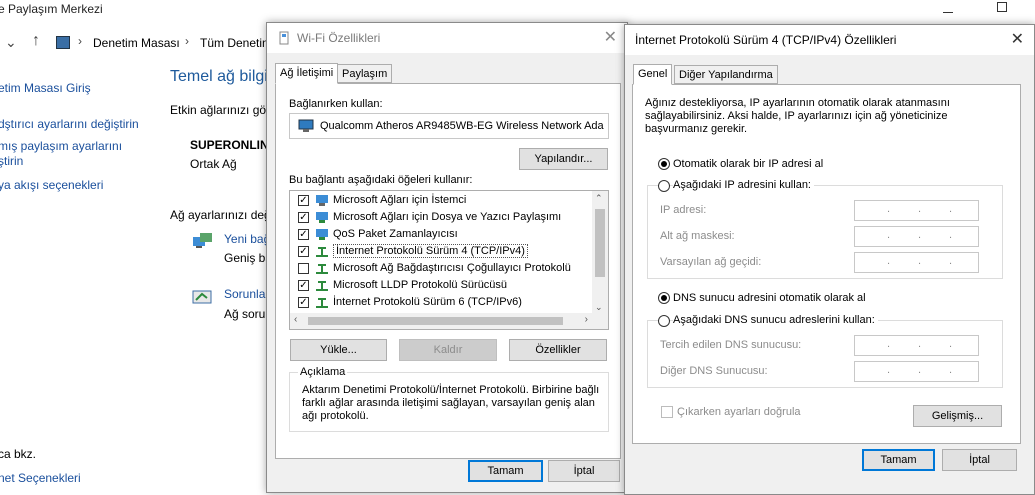 The image size is (1035, 495). What do you see at coordinates (136, 43) in the screenshot?
I see `breadcrumb-control-panel: Denetim Masası` at bounding box center [136, 43].